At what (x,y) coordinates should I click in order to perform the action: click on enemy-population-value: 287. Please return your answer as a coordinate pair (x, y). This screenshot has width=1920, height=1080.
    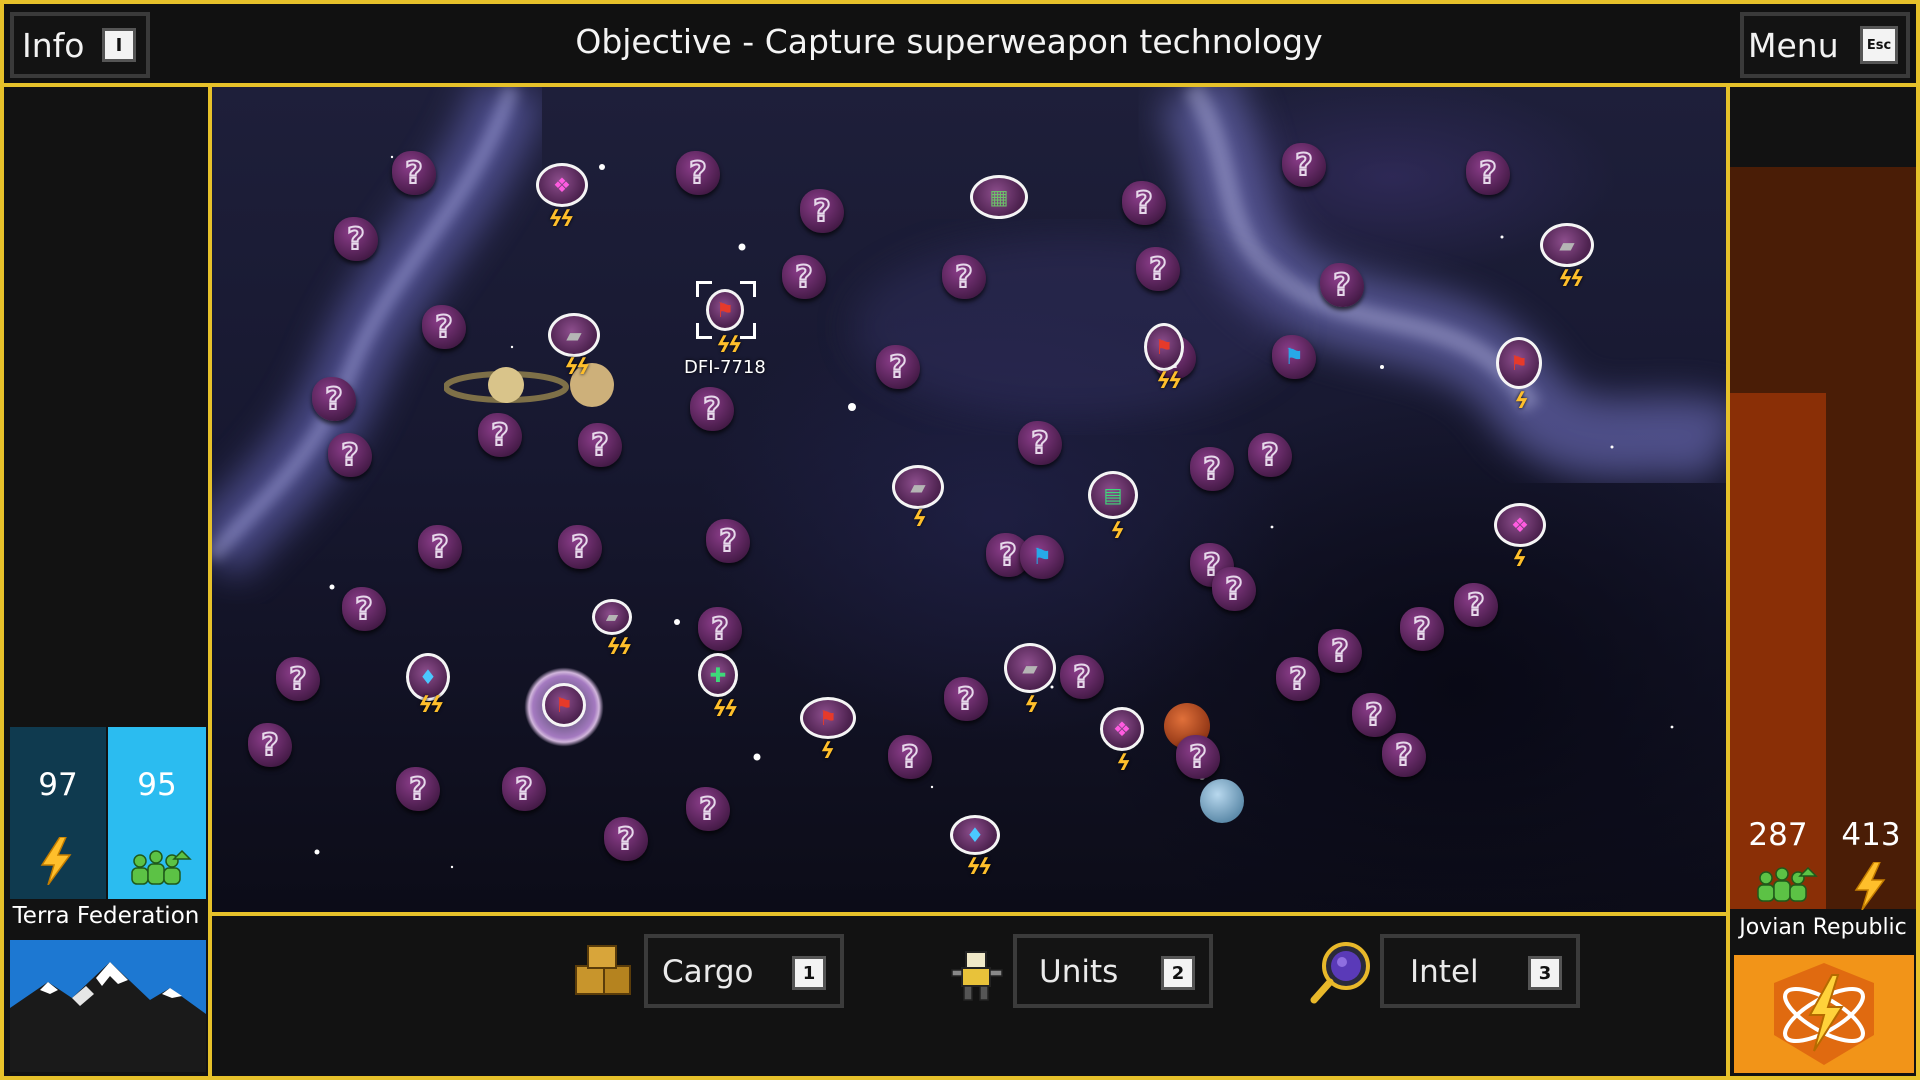
    Looking at the image, I should click on (1778, 835).